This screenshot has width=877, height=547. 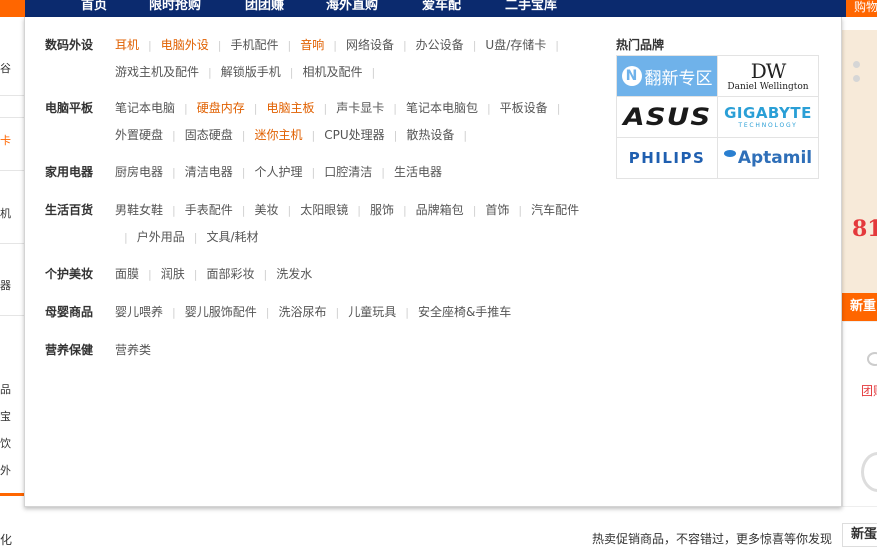 What do you see at coordinates (69, 108) in the screenshot?
I see `category-title: 电脑平板` at bounding box center [69, 108].